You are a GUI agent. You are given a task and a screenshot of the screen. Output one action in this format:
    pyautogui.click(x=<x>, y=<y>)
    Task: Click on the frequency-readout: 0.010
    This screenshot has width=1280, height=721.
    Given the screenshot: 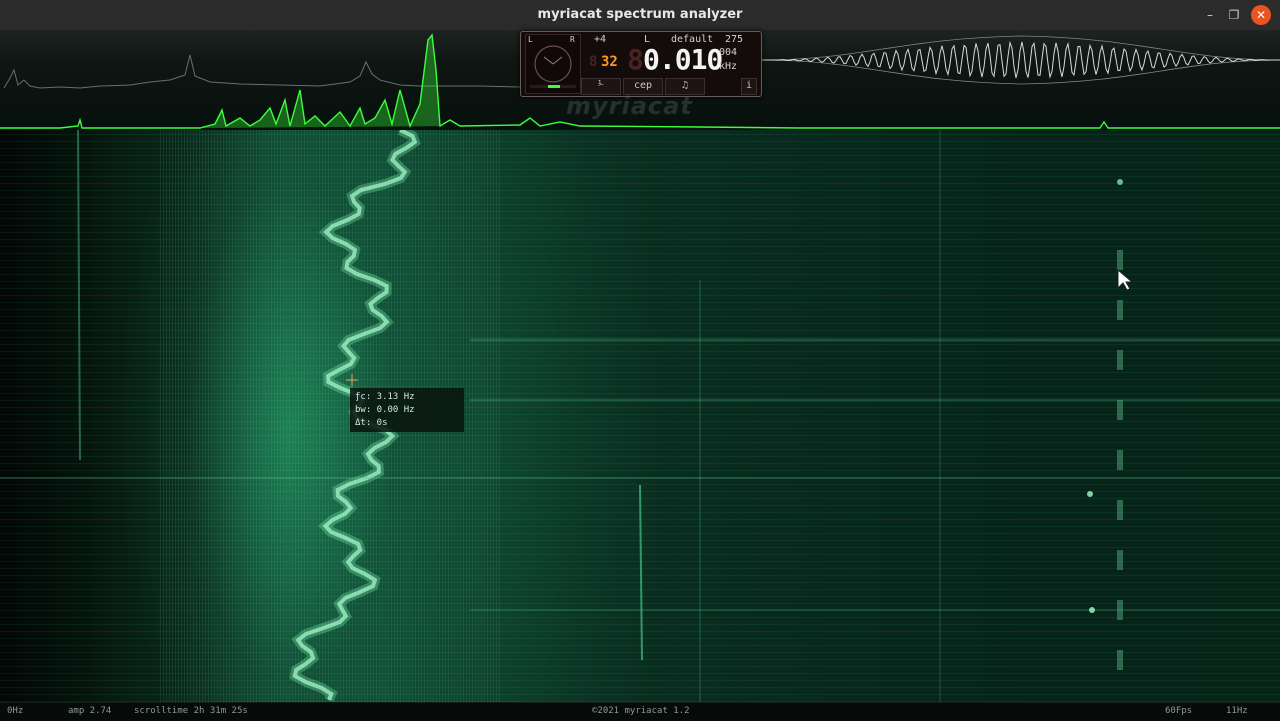 What is the action you would take?
    pyautogui.click(x=683, y=59)
    